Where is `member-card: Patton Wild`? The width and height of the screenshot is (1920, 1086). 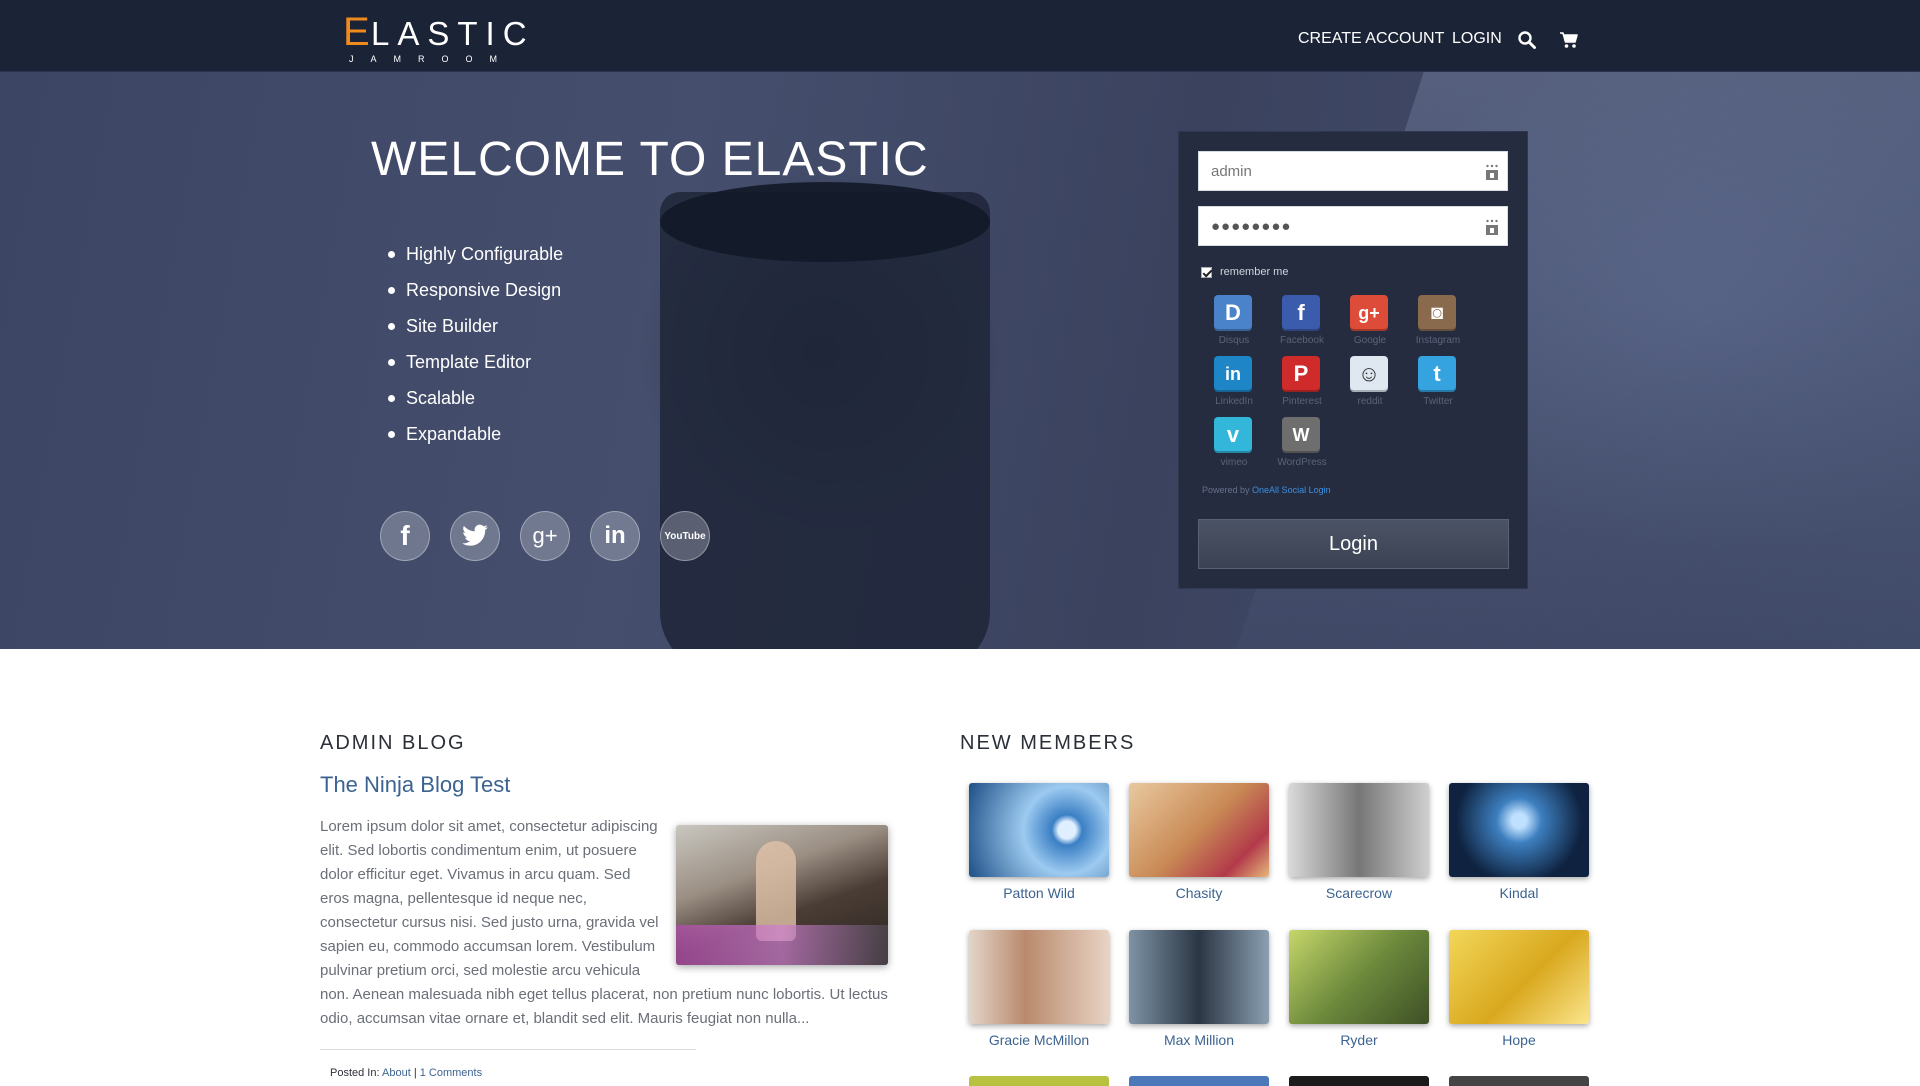
member-card: Patton Wild is located at coordinates (1038, 840).